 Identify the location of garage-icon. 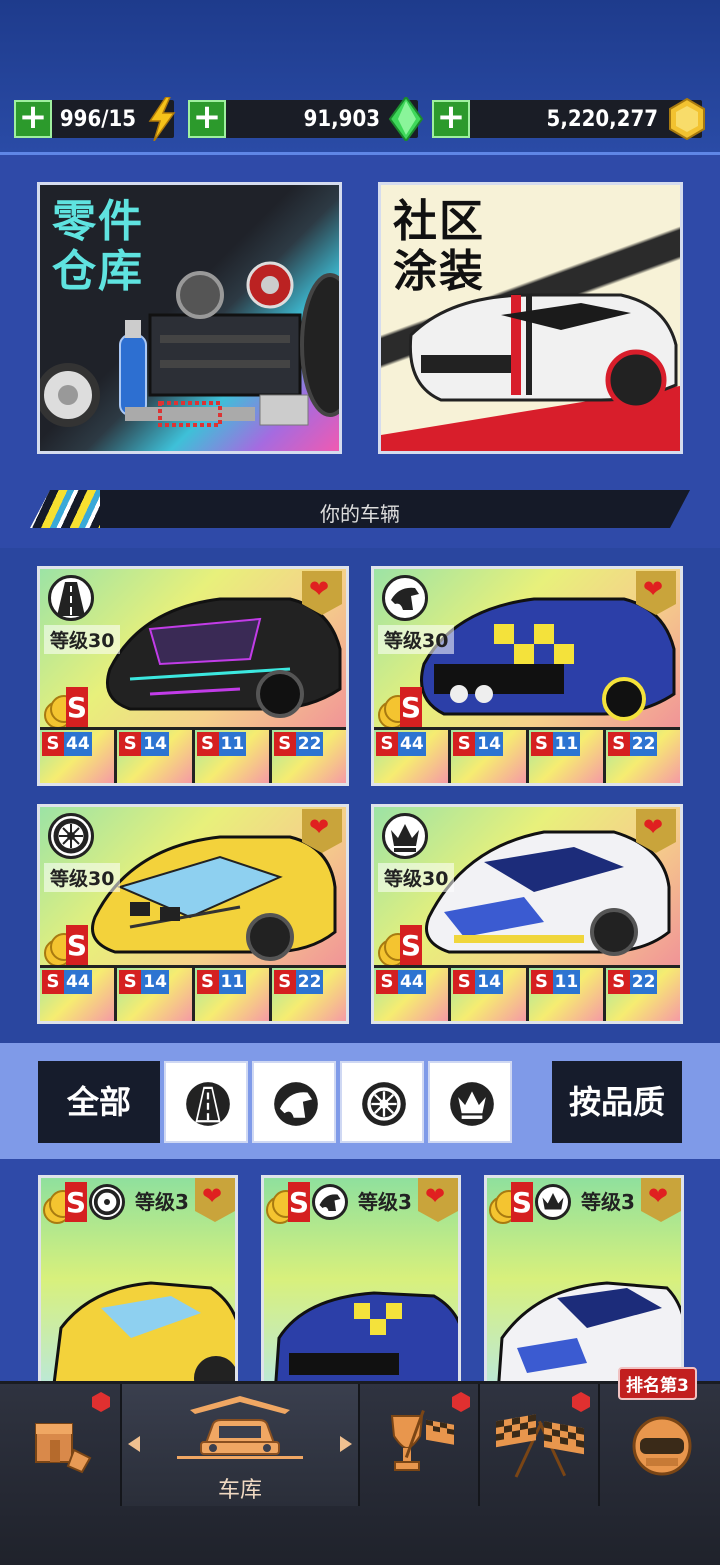
(240, 1425).